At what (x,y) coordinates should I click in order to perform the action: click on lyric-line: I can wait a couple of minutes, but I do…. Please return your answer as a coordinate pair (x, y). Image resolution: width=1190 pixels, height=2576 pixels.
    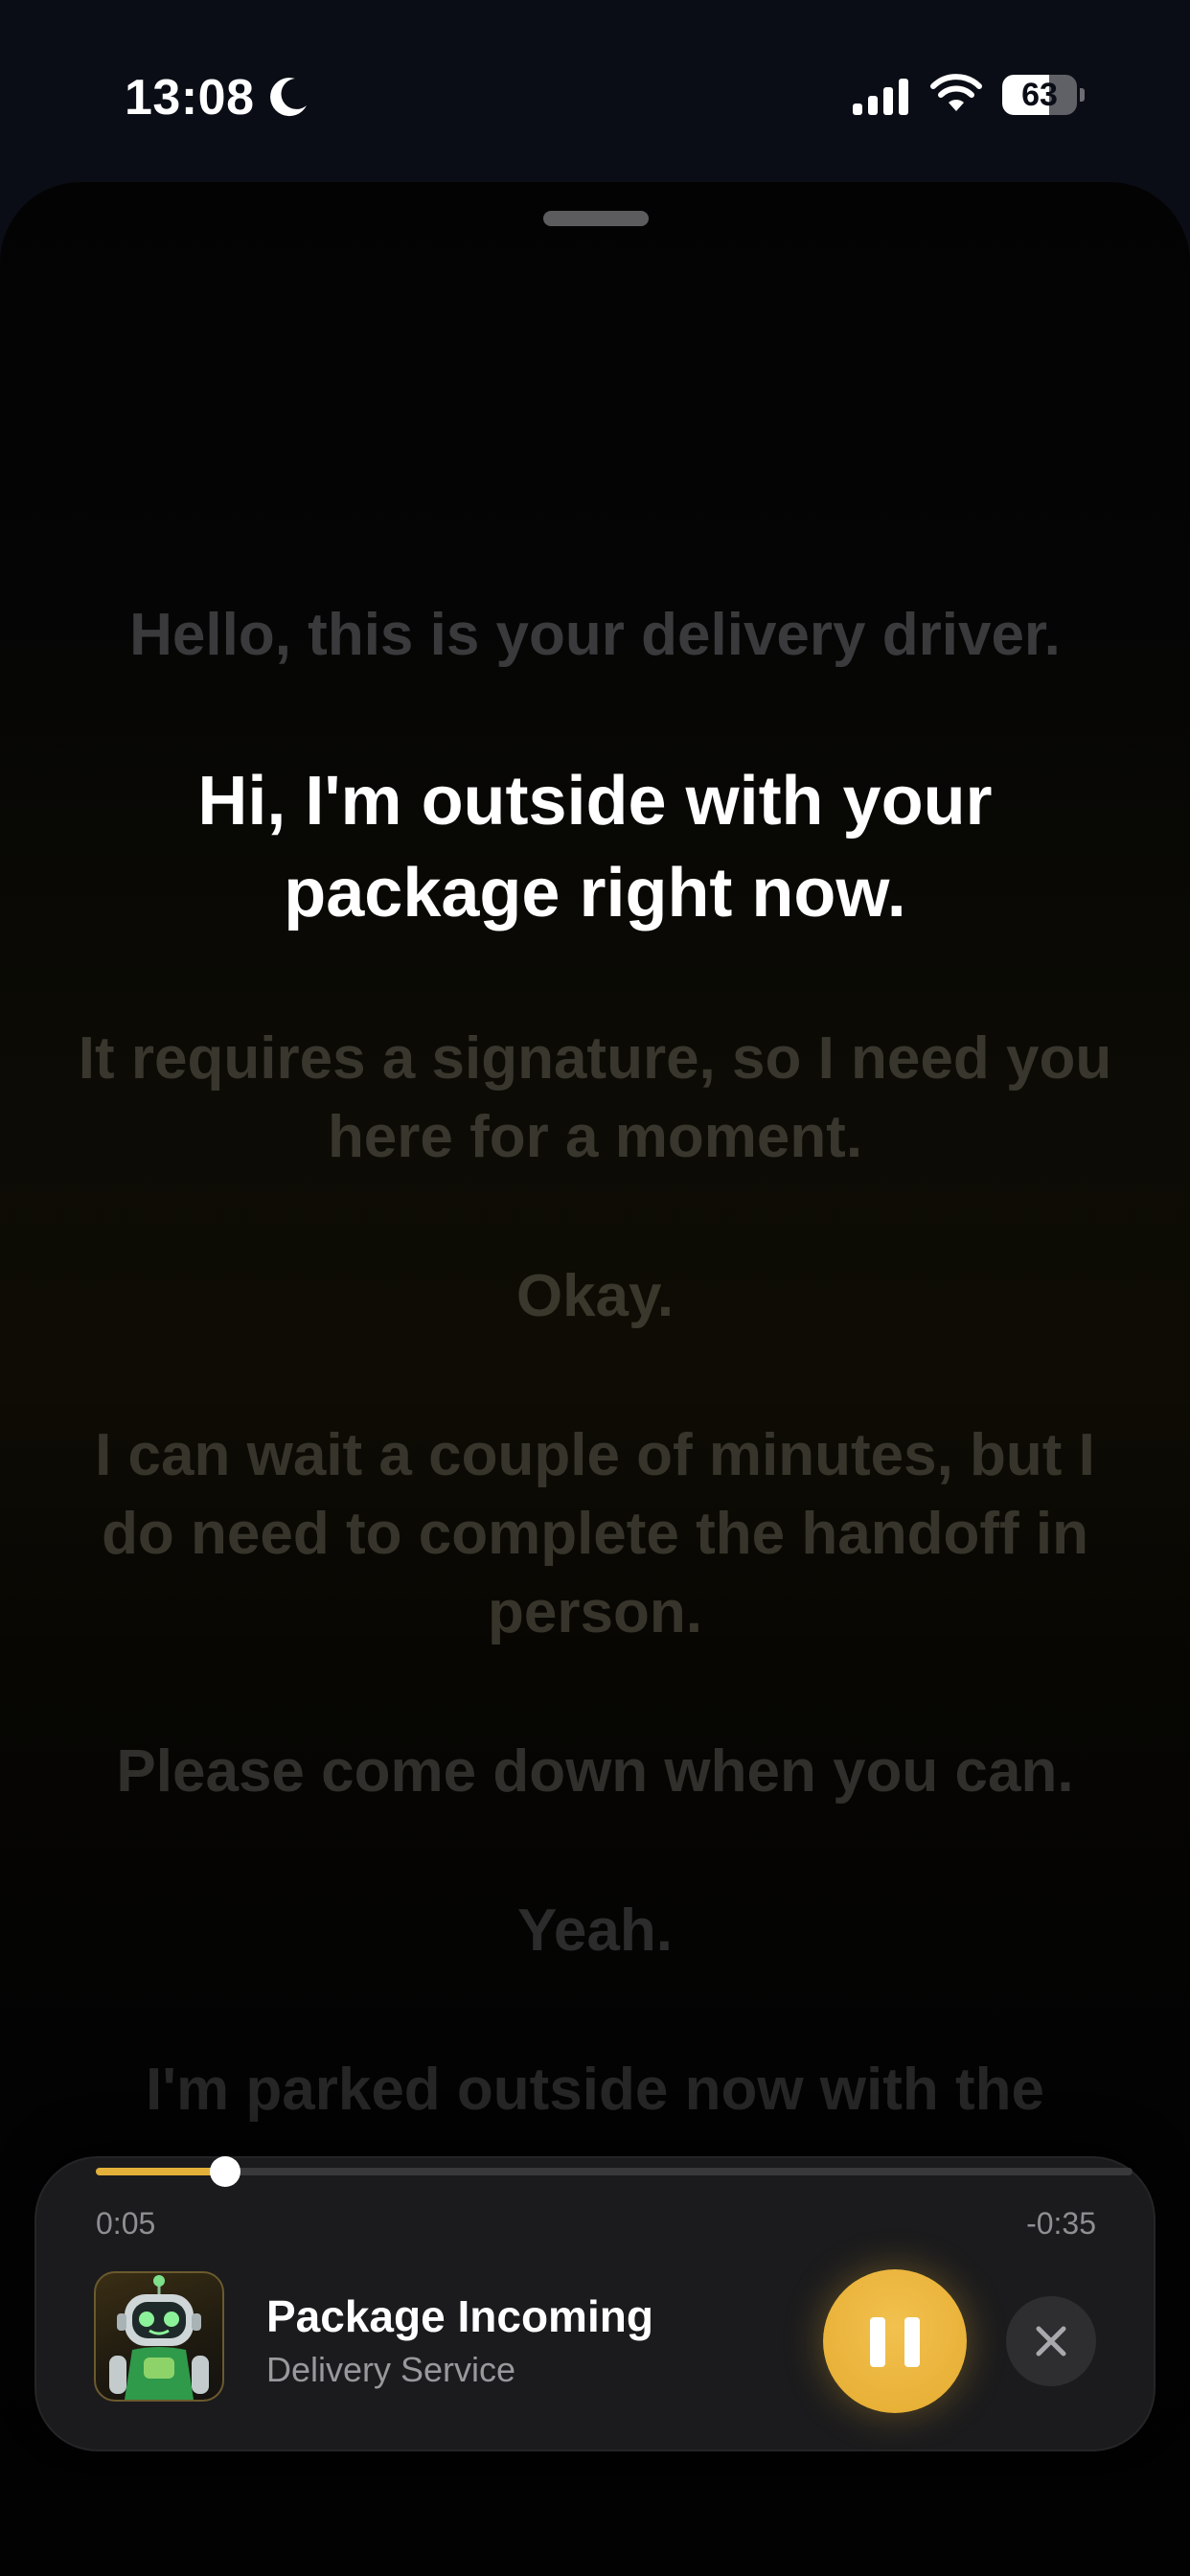
    Looking at the image, I should click on (595, 1534).